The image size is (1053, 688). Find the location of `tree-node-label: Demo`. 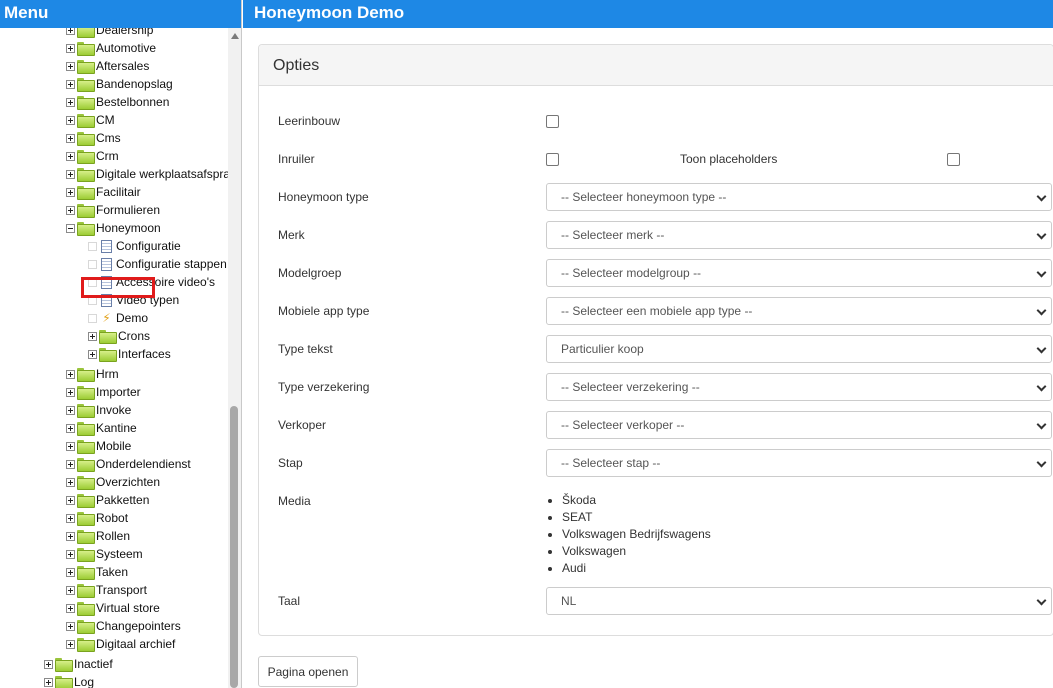

tree-node-label: Demo is located at coordinates (132, 318).